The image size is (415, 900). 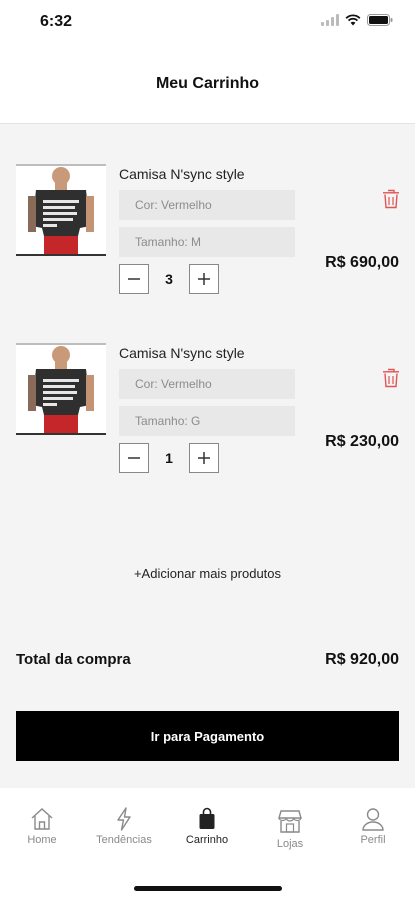 I want to click on quantity-value: 1, so click(x=169, y=458).